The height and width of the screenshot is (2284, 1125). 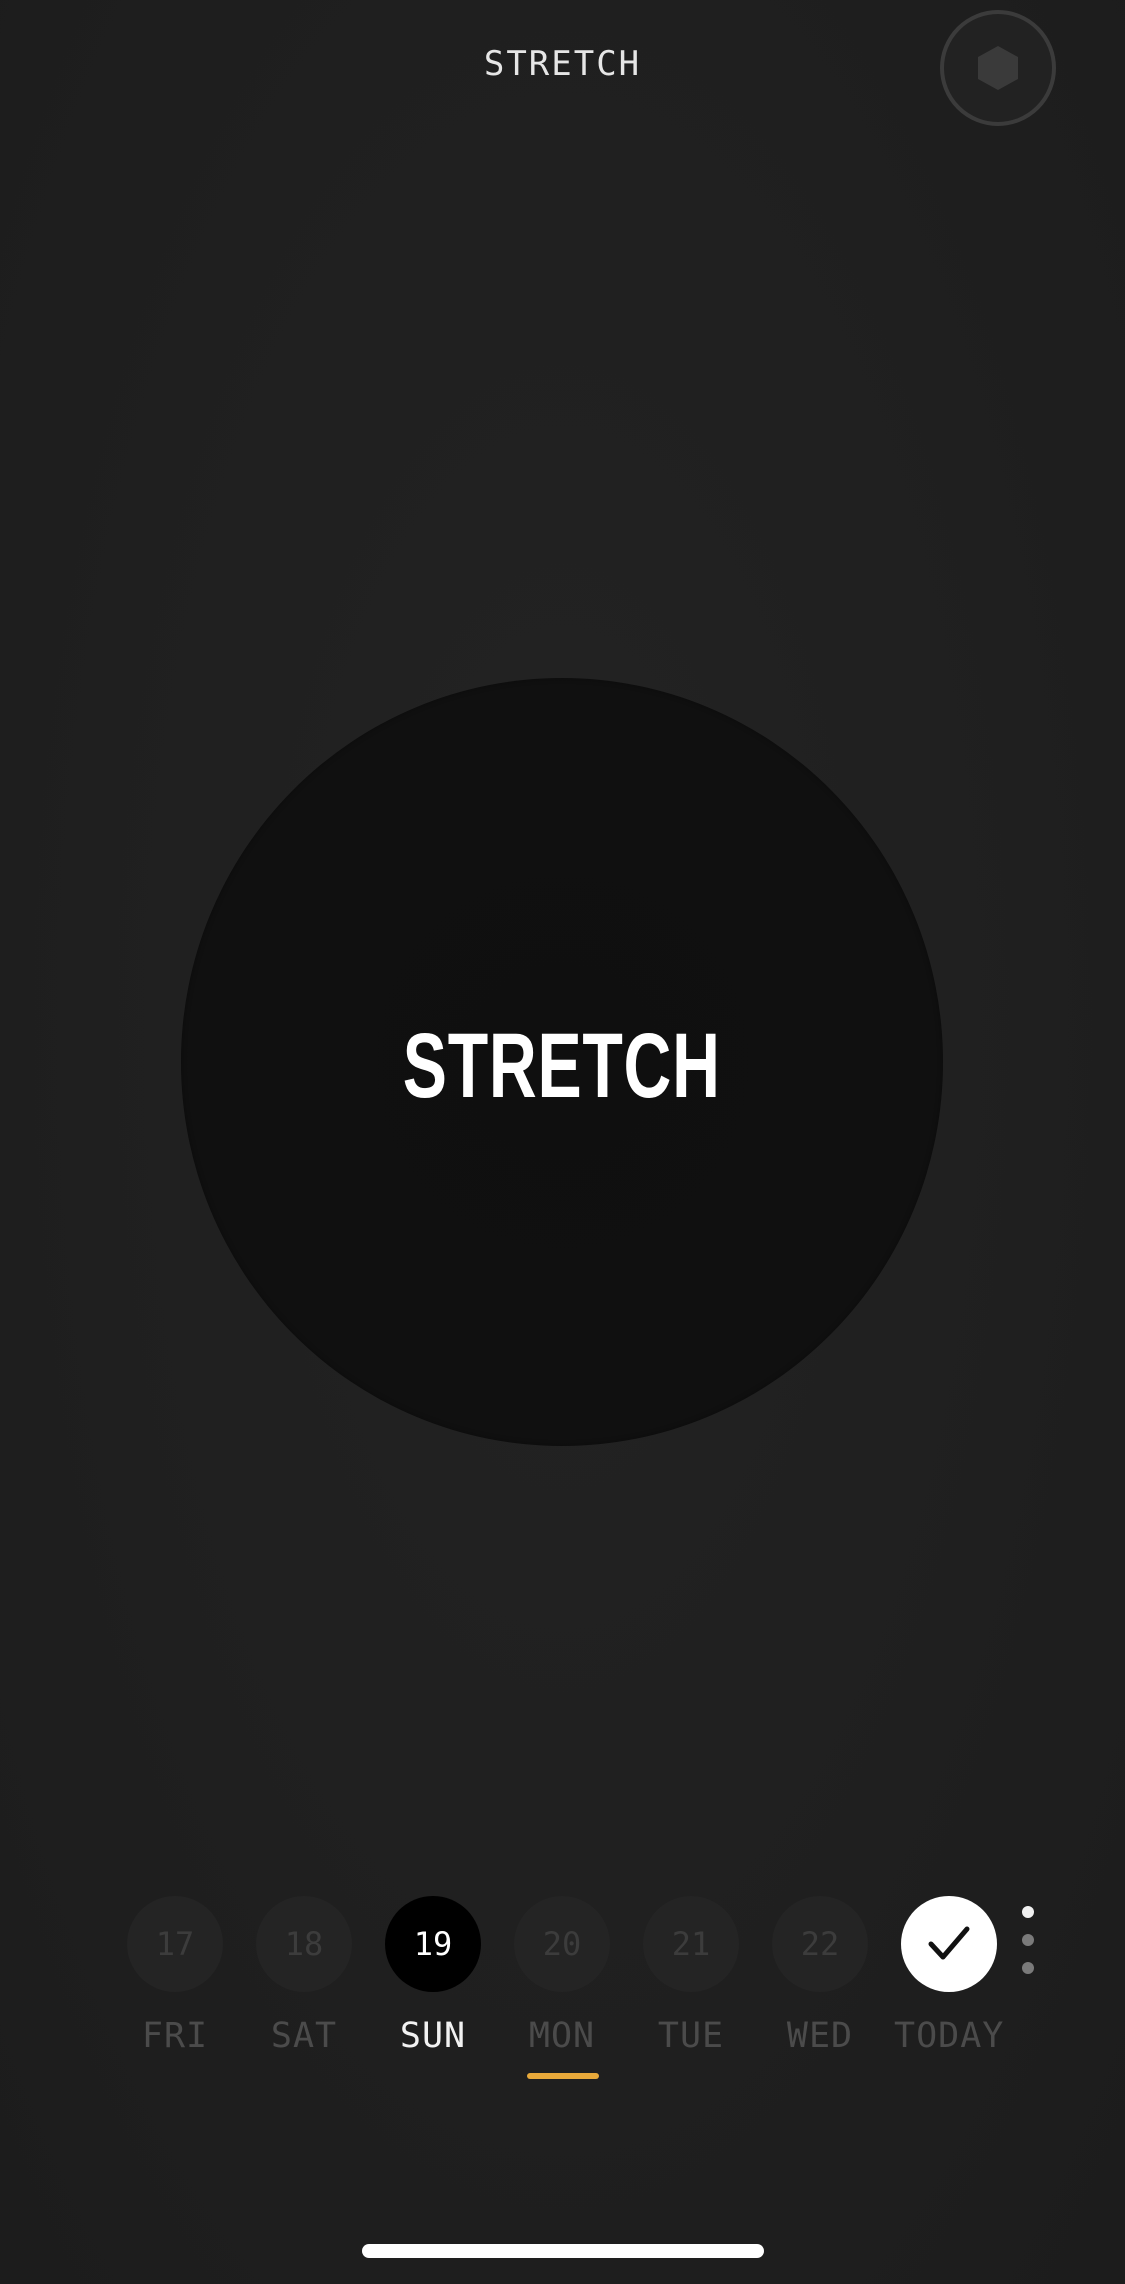 I want to click on checkmark-icon, so click(x=949, y=1943).